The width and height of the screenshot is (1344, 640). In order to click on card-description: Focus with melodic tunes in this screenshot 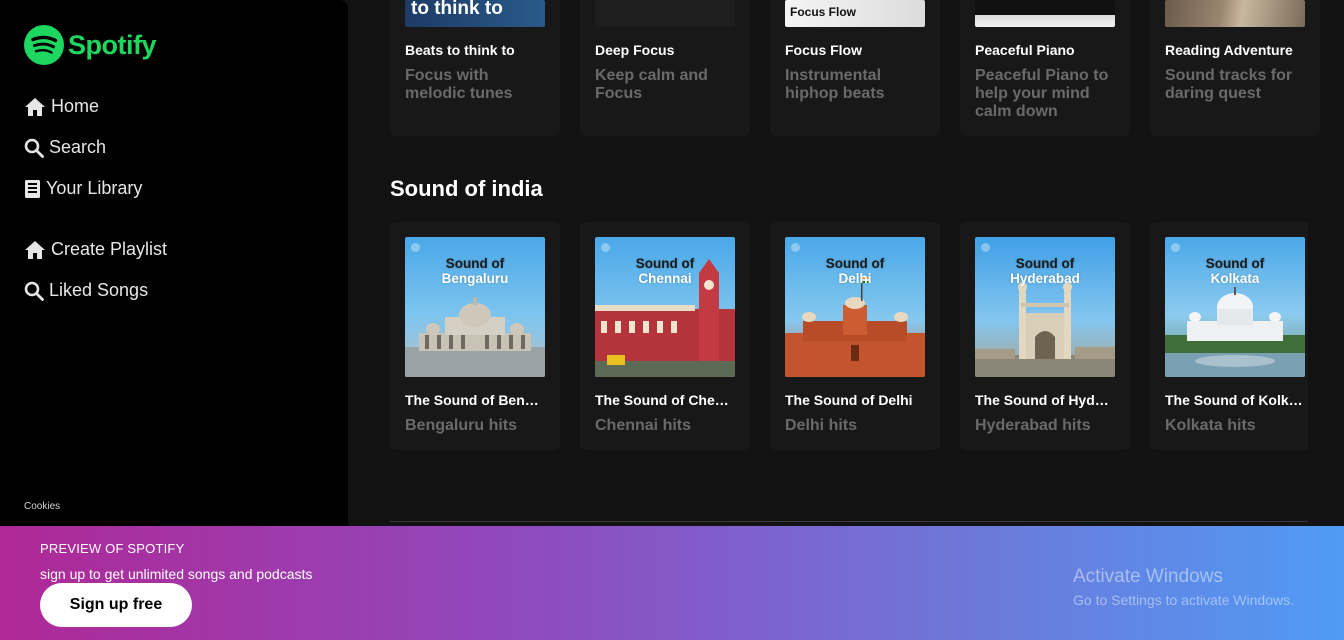, I will do `click(459, 84)`.